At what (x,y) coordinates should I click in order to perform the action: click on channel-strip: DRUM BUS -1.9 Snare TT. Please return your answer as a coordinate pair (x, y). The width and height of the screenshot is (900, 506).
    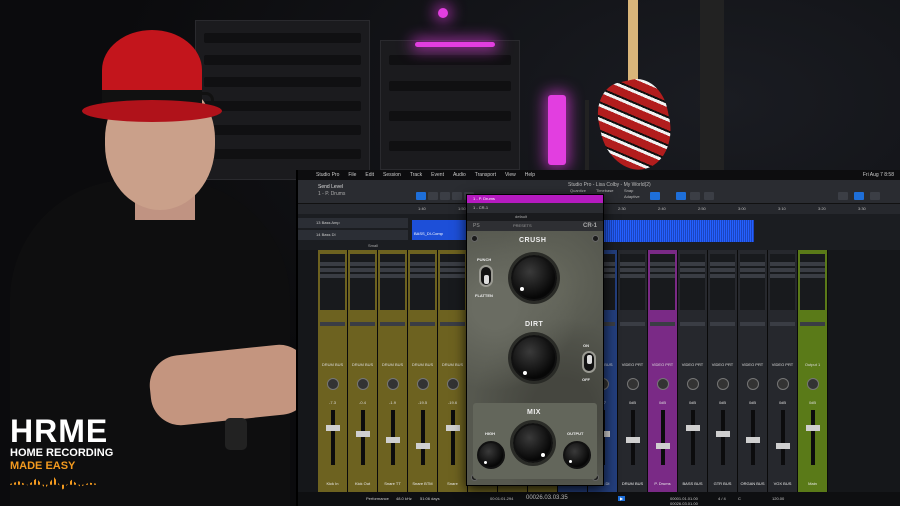
    Looking at the image, I should click on (393, 371).